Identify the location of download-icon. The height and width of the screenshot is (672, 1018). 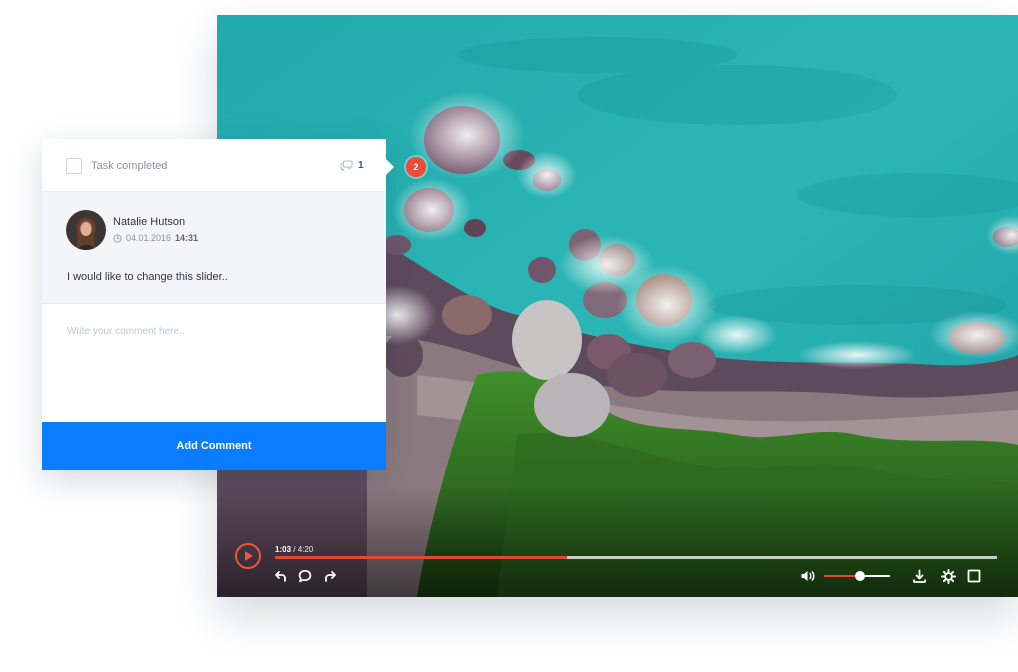
(919, 576).